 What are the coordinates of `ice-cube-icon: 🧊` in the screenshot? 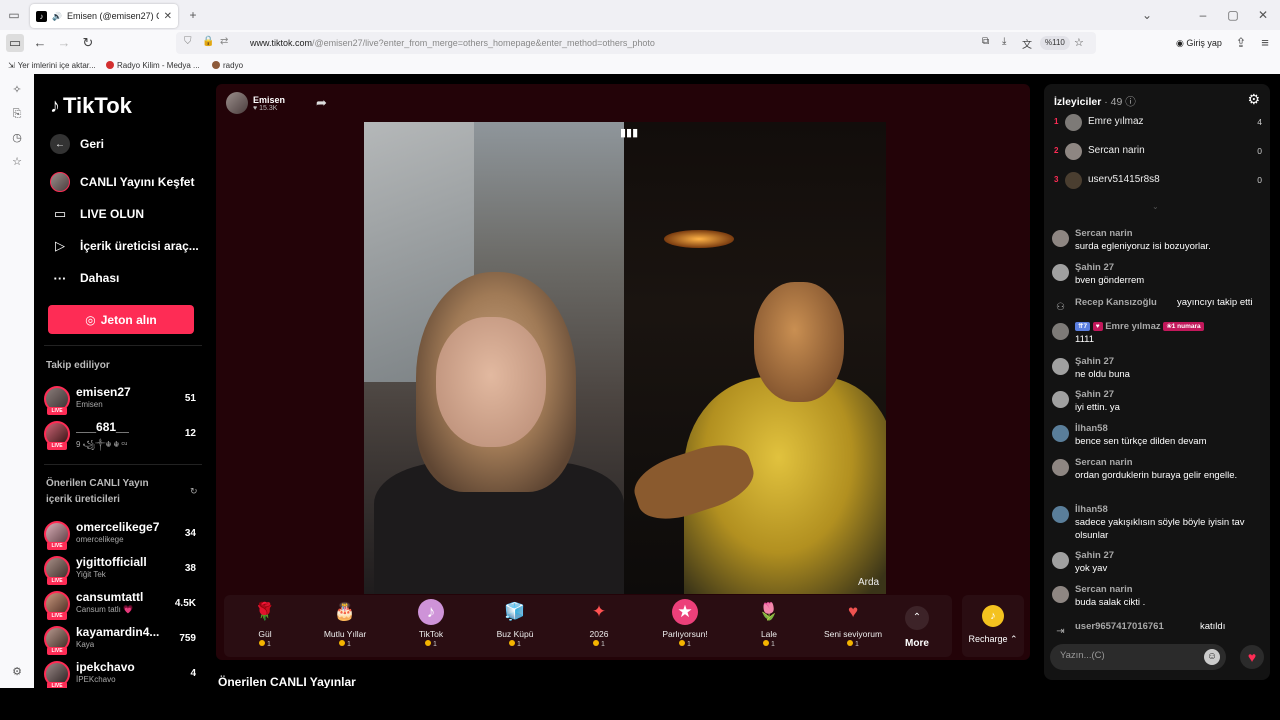 It's located at (515, 611).